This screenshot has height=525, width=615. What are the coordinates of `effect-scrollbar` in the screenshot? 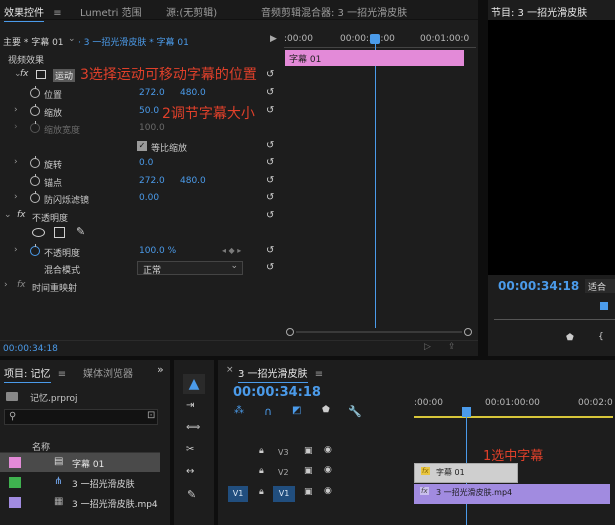 It's located at (380, 332).